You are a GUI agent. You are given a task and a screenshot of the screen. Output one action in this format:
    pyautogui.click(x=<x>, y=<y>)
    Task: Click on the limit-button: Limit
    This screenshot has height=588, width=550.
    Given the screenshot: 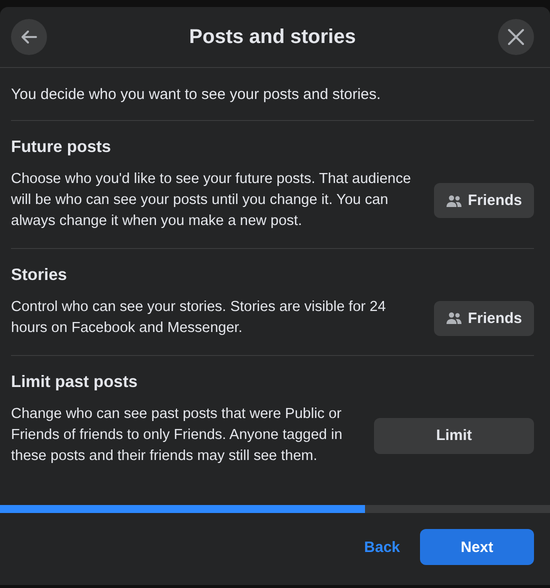 What is the action you would take?
    pyautogui.click(x=454, y=436)
    